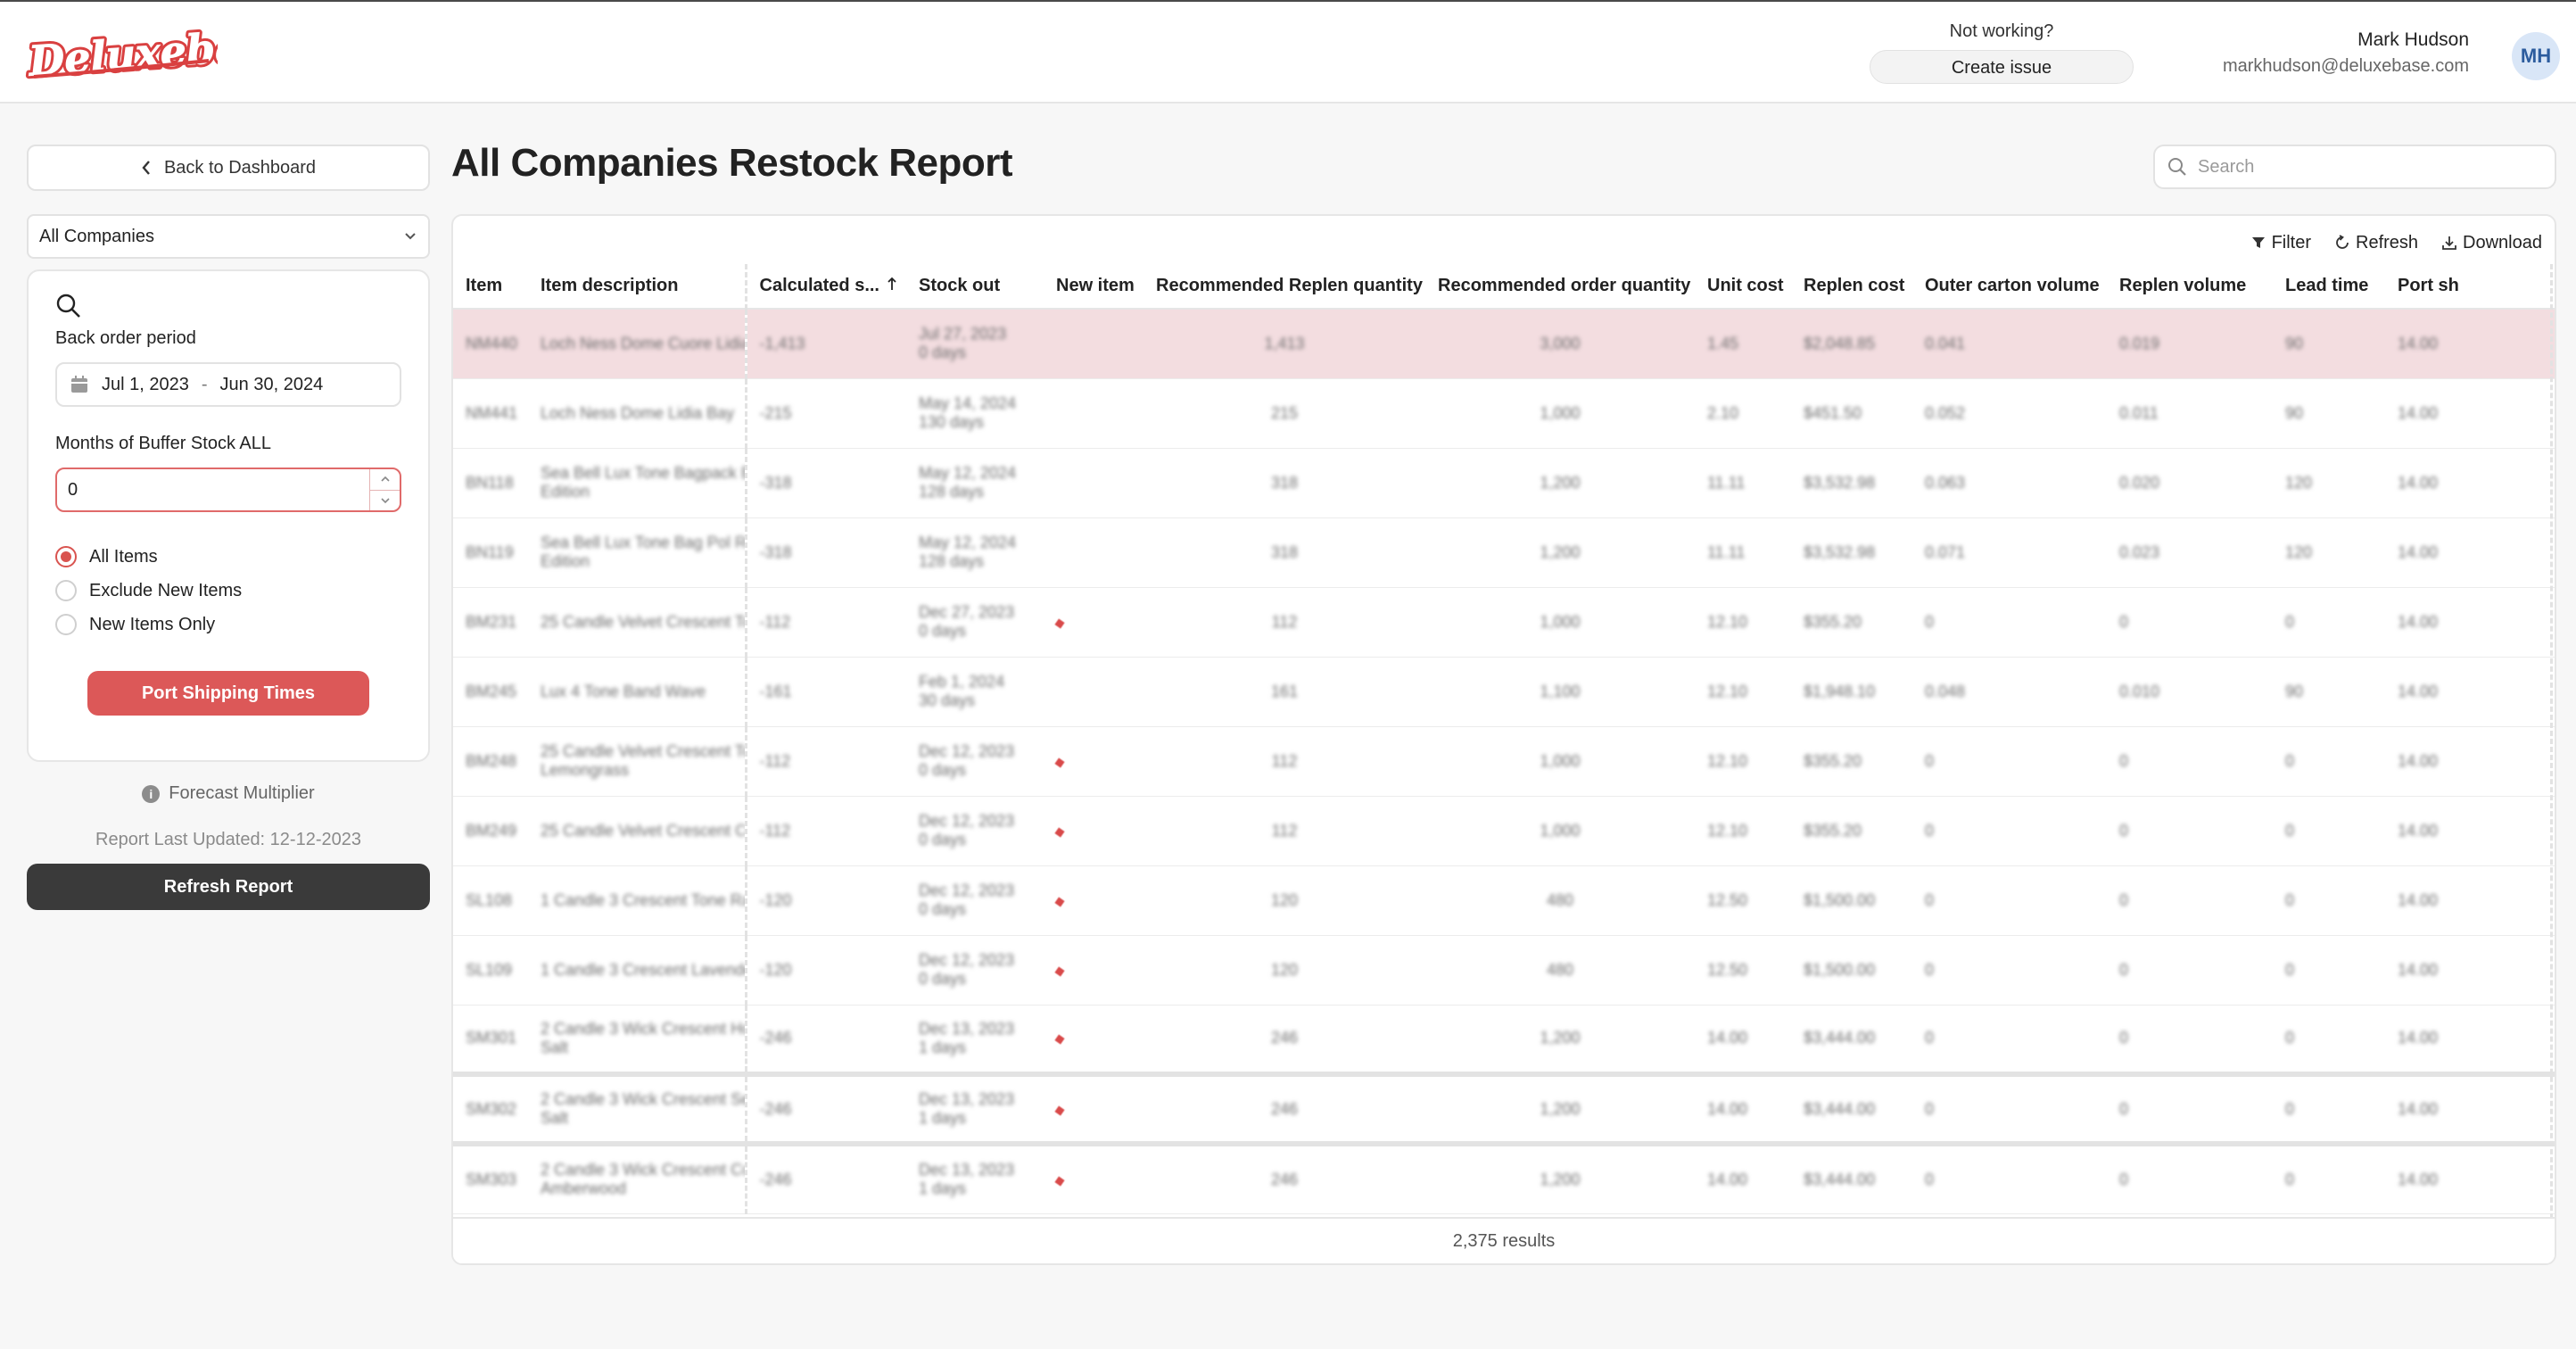  I want to click on download-label: Download, so click(2502, 242).